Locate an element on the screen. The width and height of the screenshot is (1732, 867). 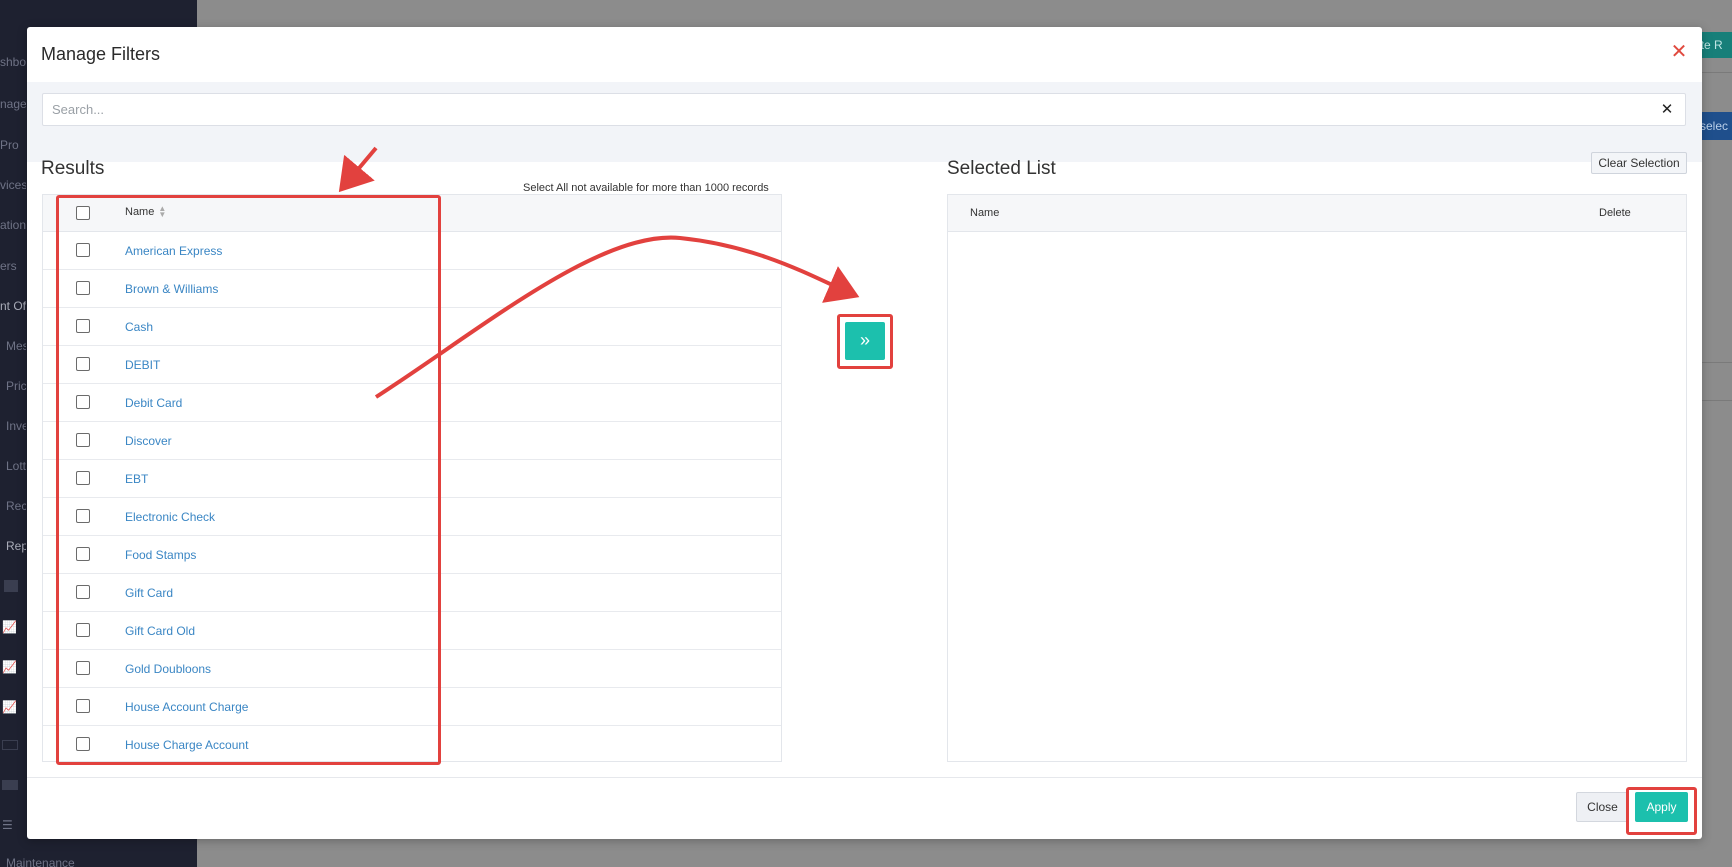
table-row: American Express is located at coordinates (412, 251).